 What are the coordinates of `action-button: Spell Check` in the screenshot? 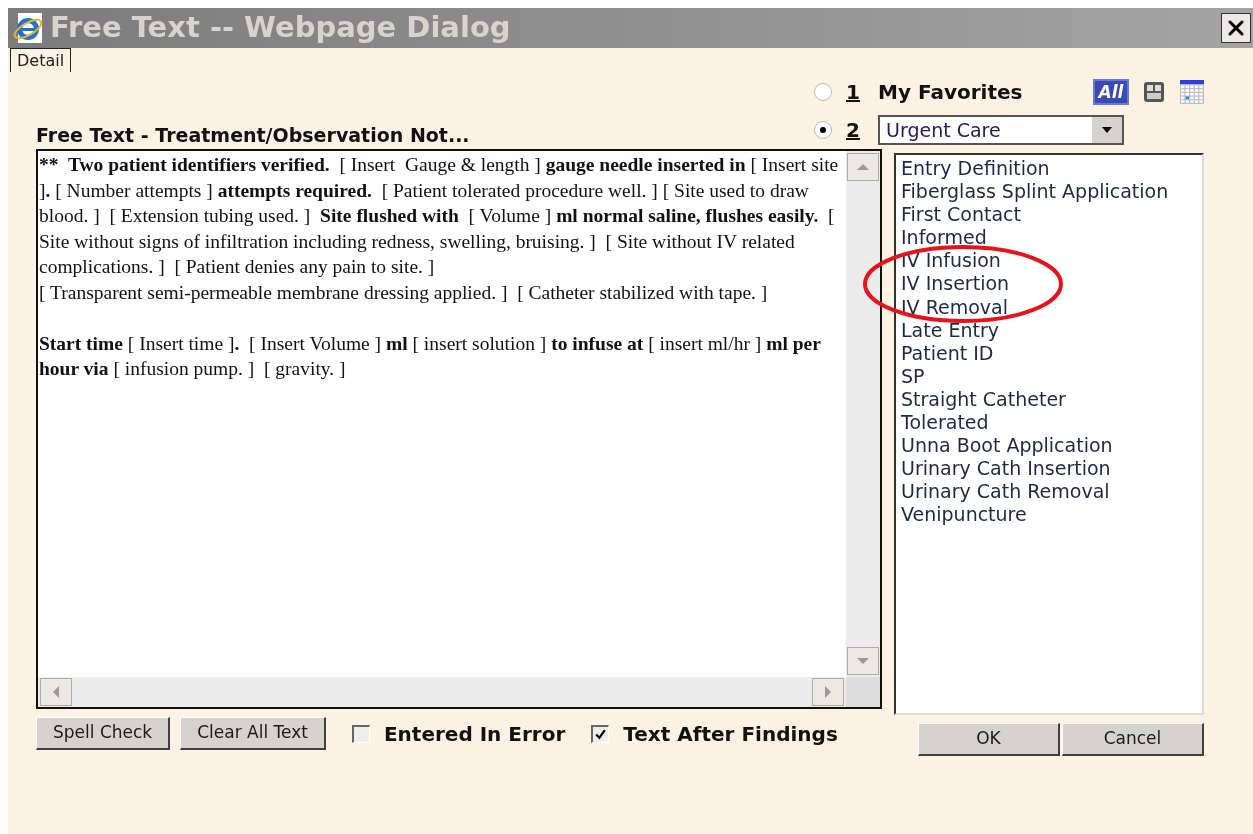 It's located at (103, 733).